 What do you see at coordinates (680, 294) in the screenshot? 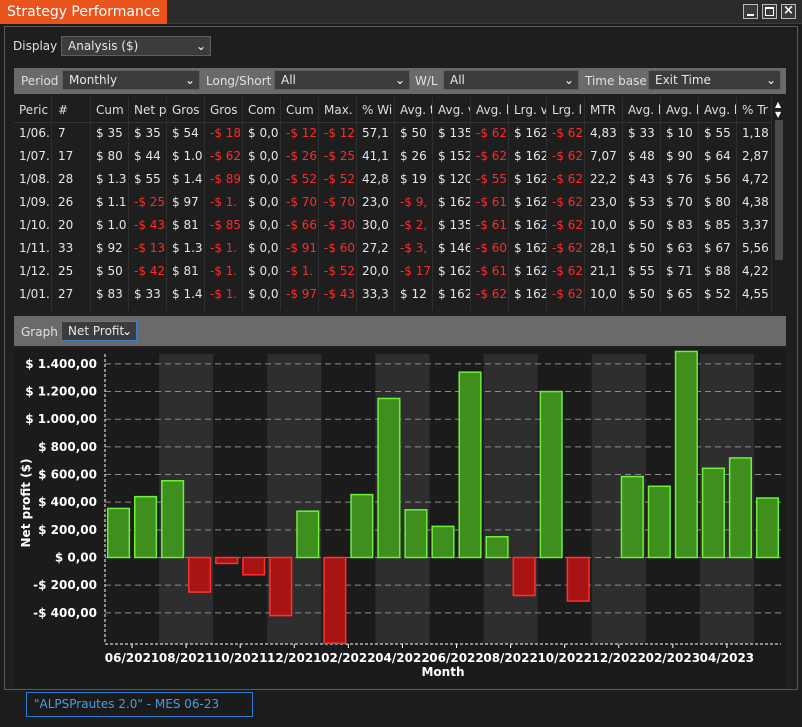
I see `table-cell: $ 65` at bounding box center [680, 294].